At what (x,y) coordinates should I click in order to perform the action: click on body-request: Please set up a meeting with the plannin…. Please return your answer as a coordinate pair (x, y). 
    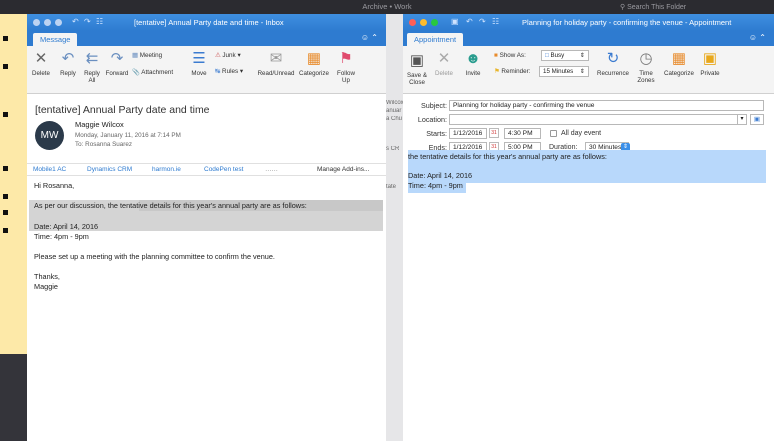
    Looking at the image, I should click on (154, 256).